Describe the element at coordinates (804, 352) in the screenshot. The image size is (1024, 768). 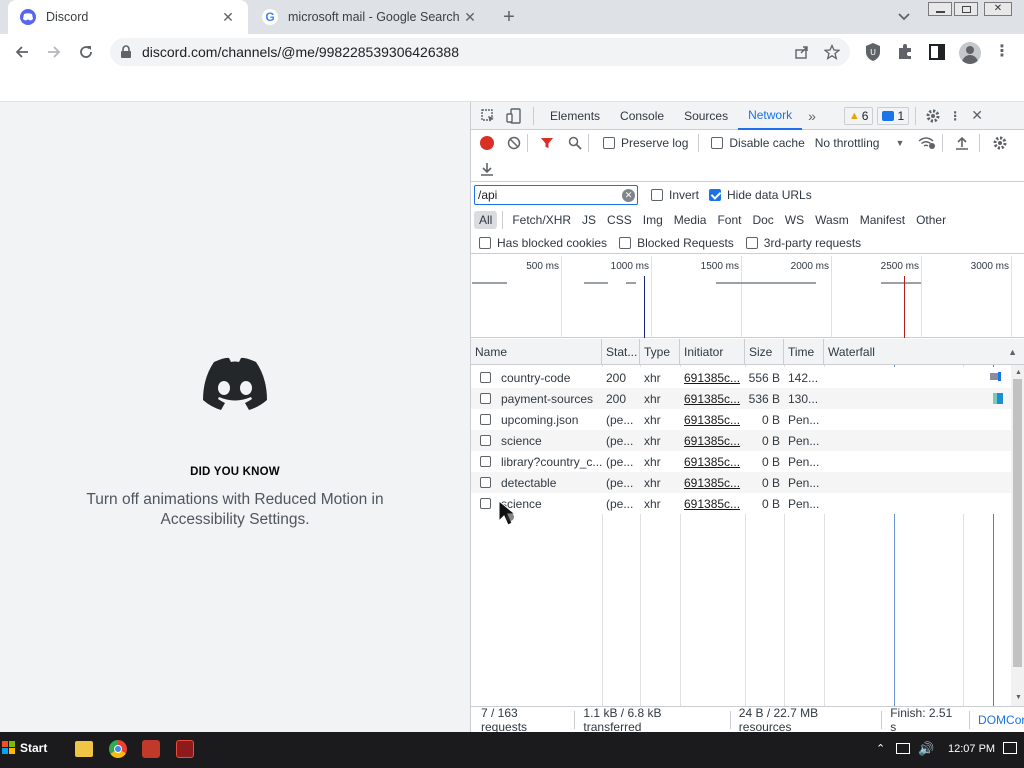
I see `col-time: Time` at that location.